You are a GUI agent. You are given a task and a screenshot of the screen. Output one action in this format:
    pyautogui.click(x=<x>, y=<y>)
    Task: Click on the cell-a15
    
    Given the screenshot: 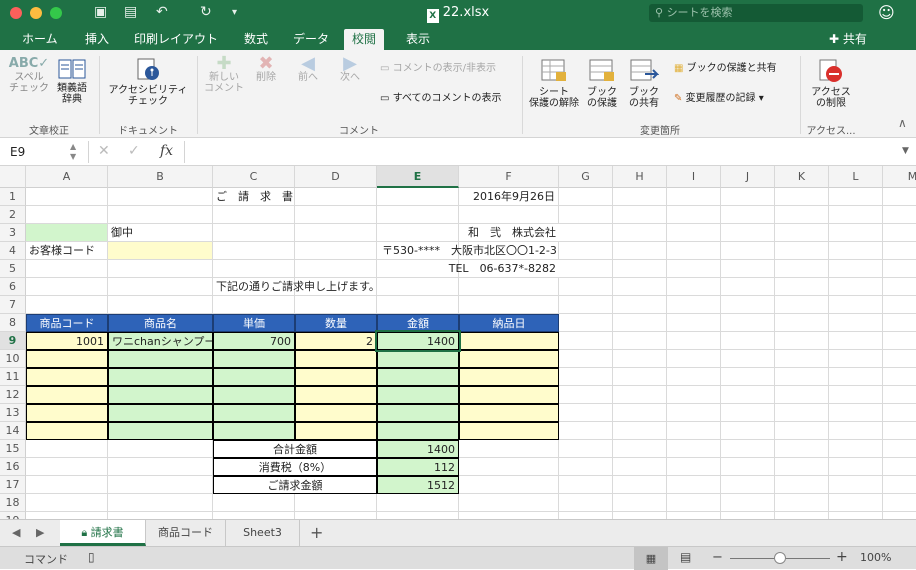 What is the action you would take?
    pyautogui.click(x=67, y=449)
    